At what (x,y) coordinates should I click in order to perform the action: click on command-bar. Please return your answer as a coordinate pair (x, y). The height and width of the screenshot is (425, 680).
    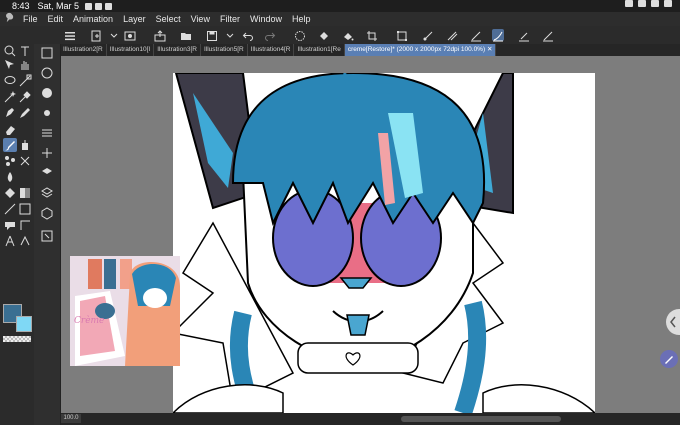
    Looking at the image, I should click on (340, 35).